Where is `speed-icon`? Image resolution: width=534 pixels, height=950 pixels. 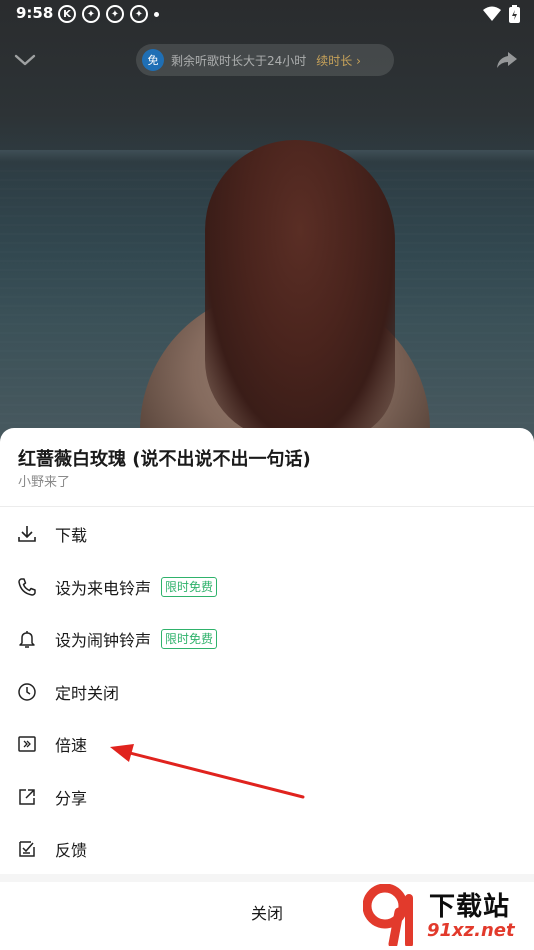
speed-icon is located at coordinates (27, 744).